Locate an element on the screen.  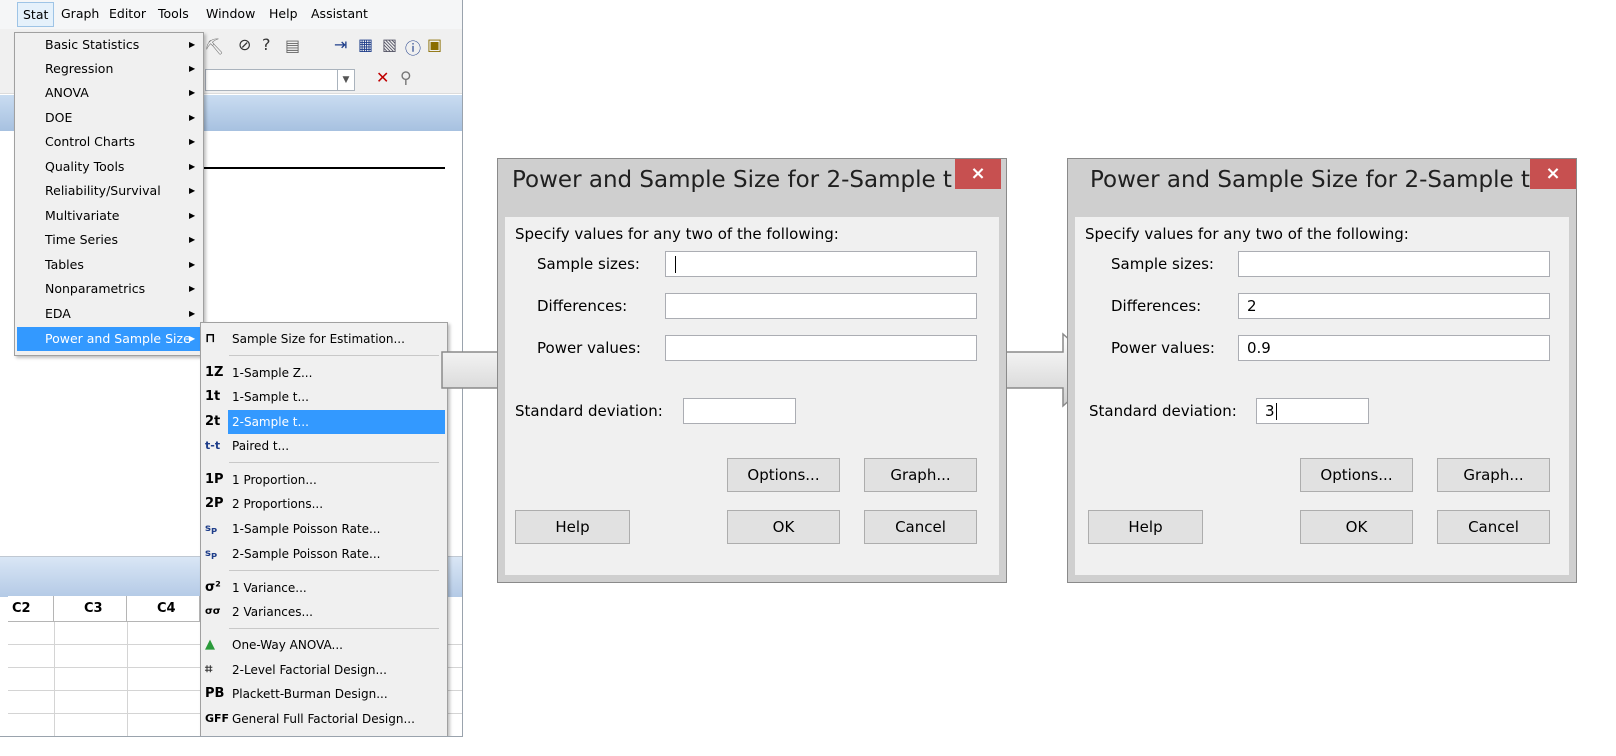
history-icon: ▣ is located at coordinates (434, 44).